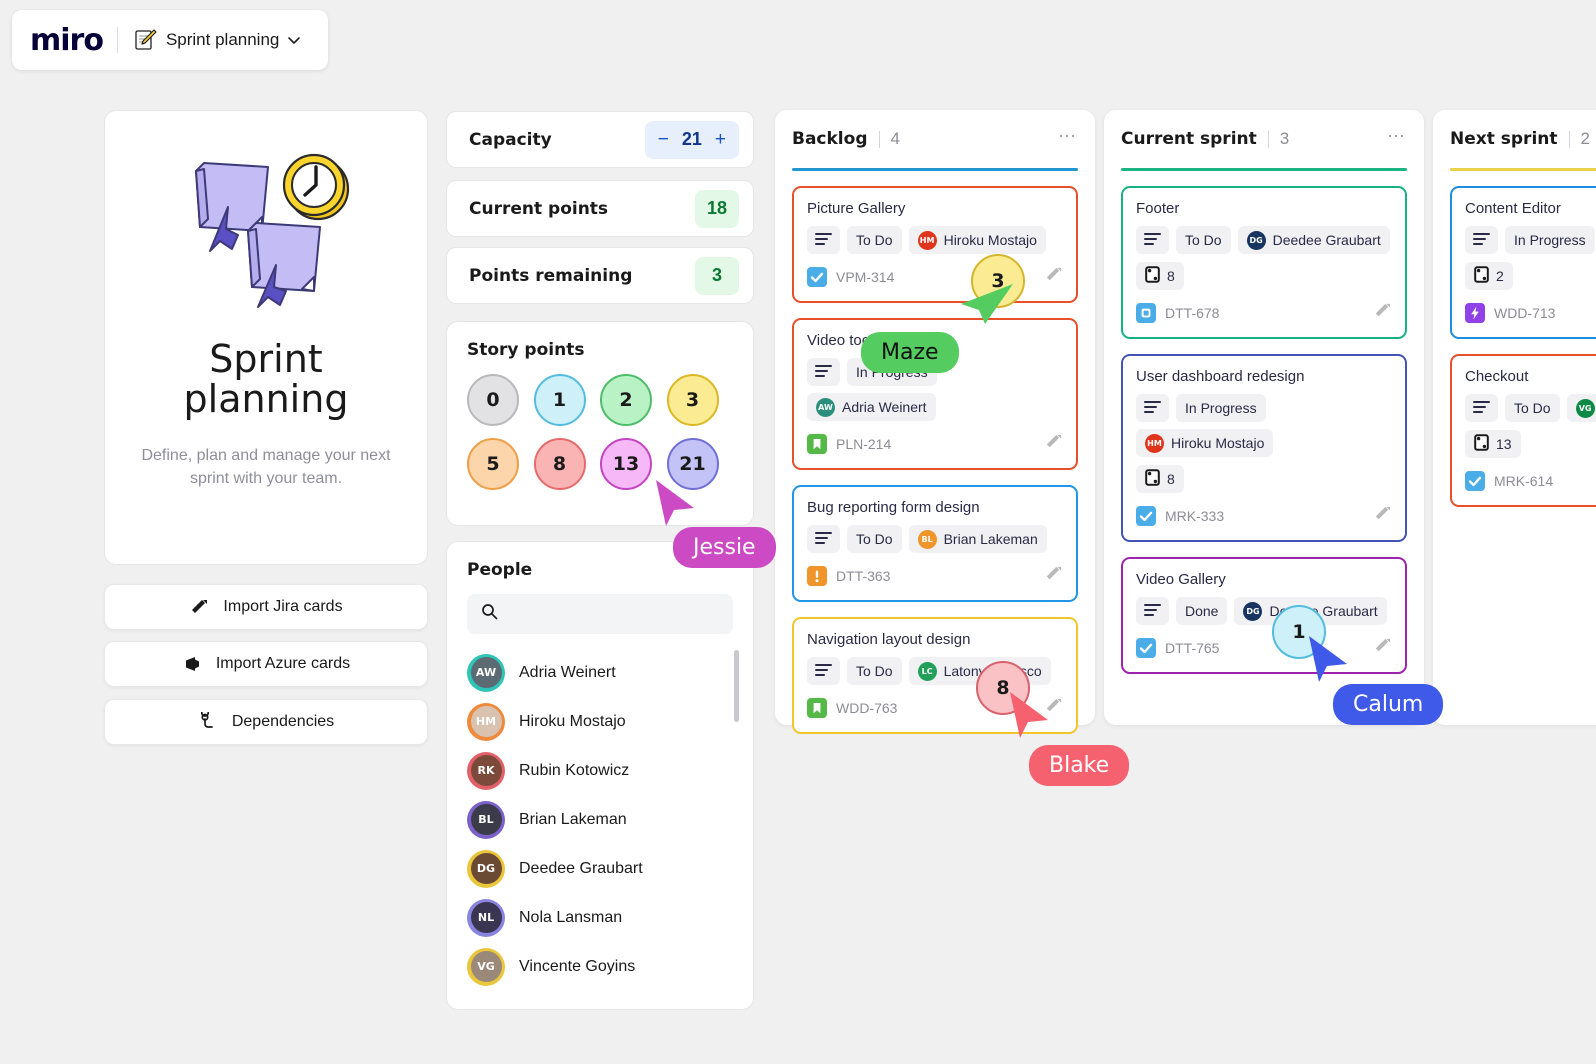 The image size is (1596, 1064). I want to click on person-row: NL Nola Lansman, so click(600, 917).